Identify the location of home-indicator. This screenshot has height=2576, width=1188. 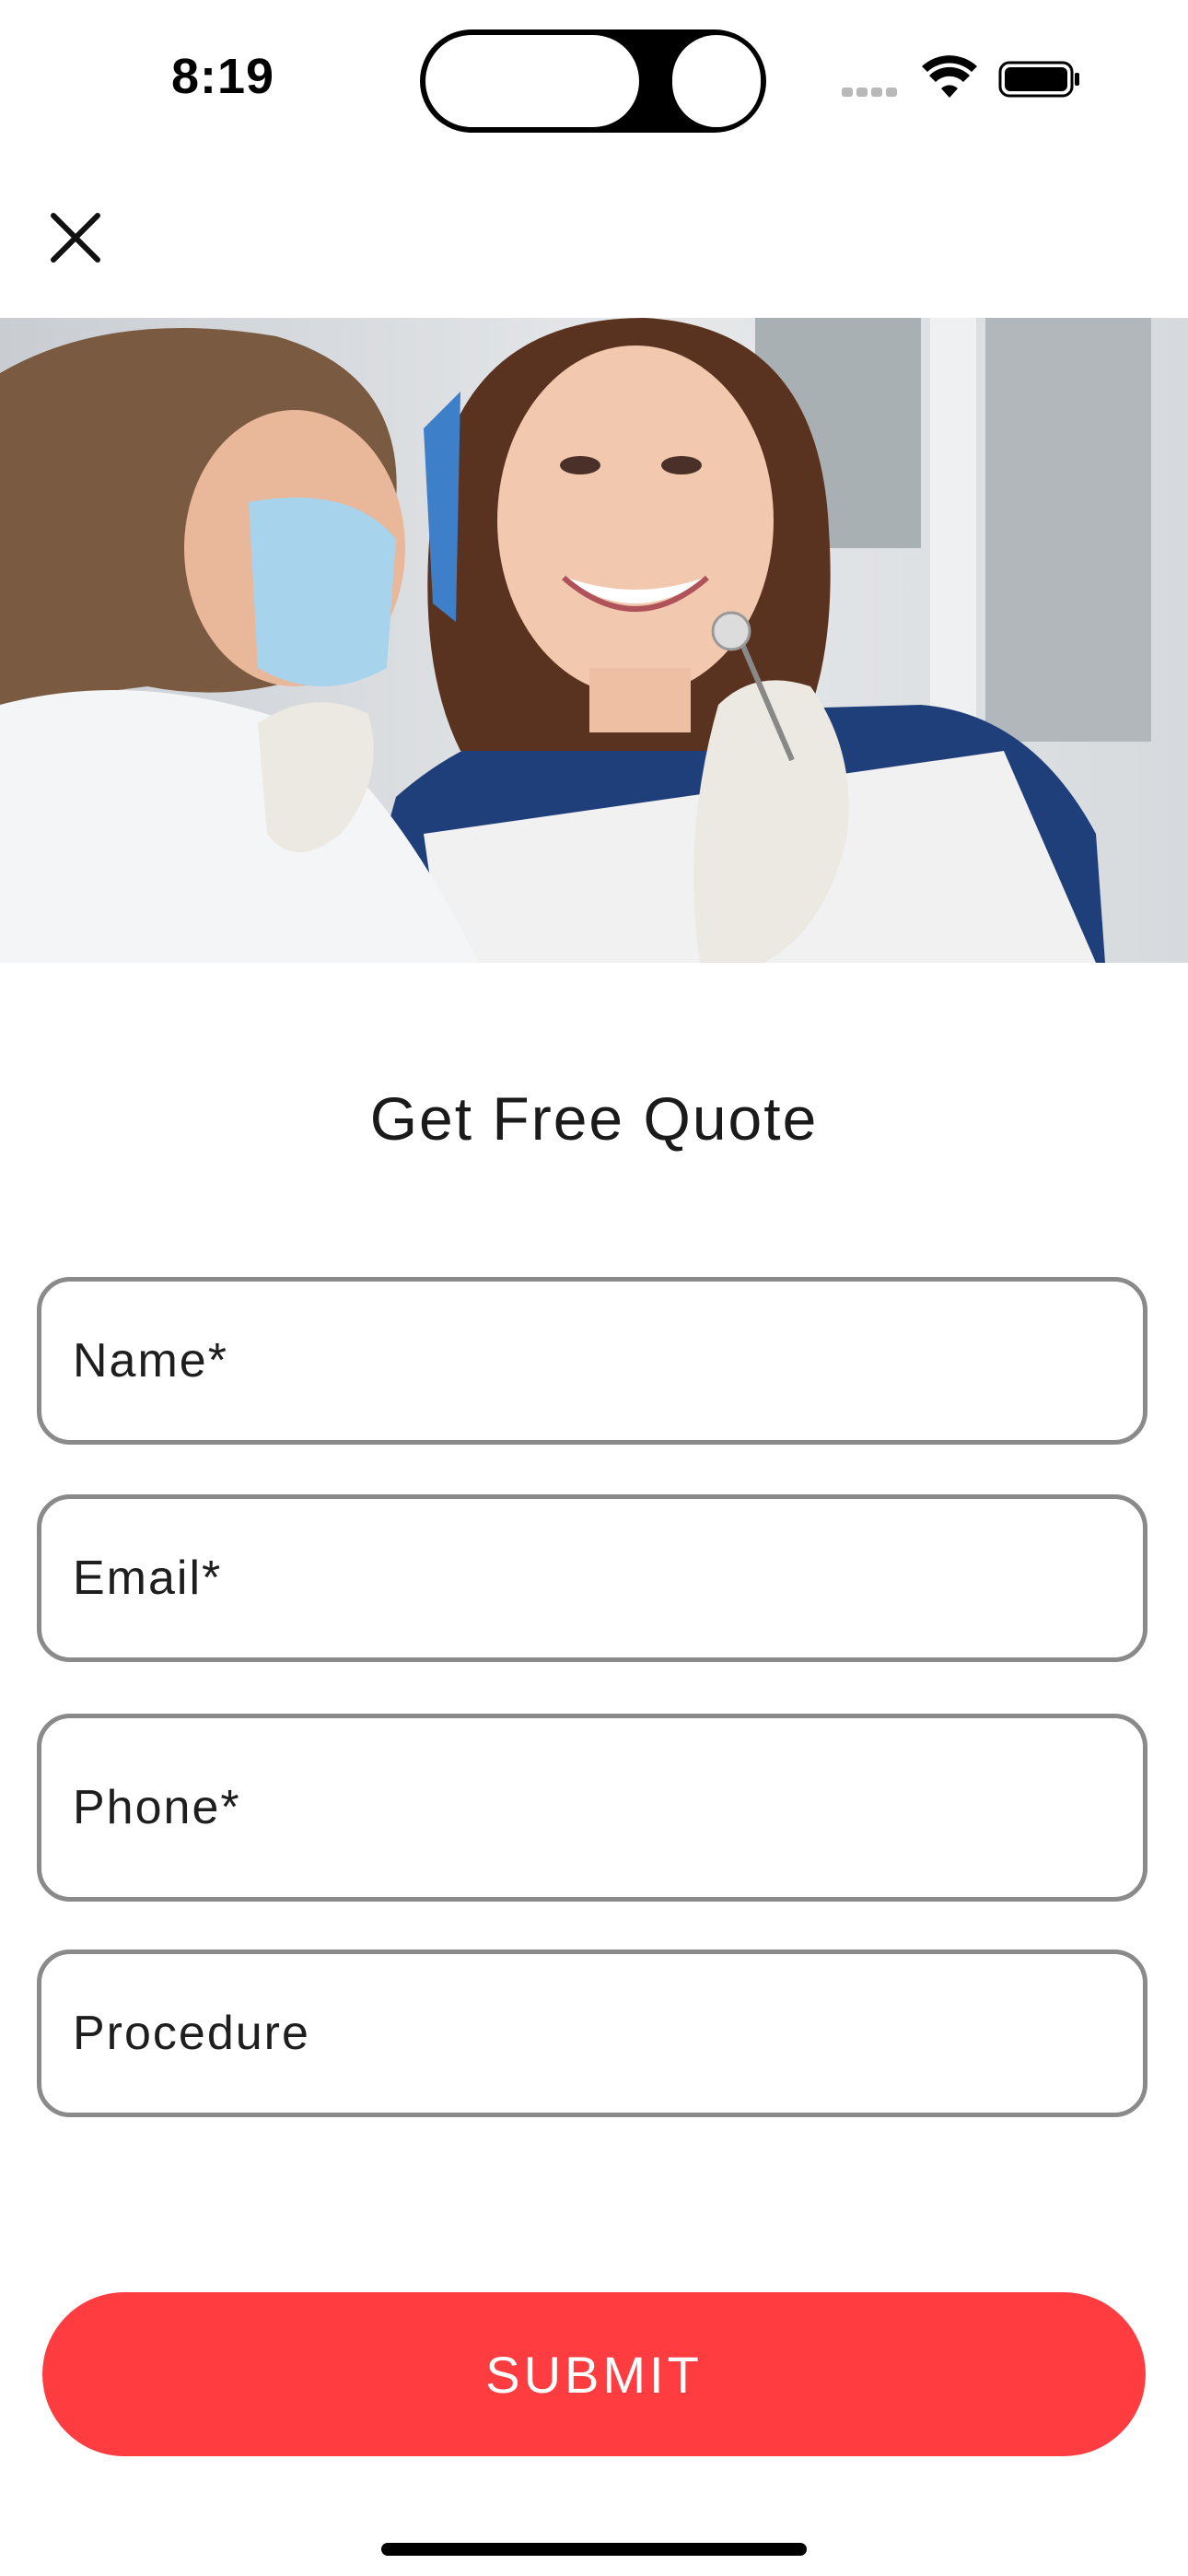
(594, 2549).